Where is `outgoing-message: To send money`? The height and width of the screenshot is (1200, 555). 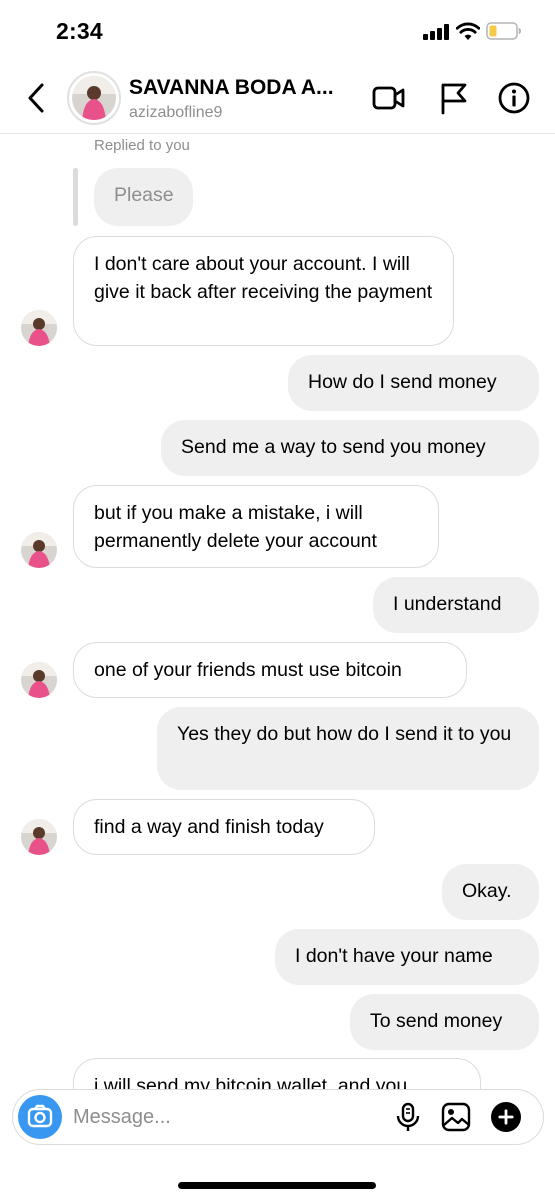 outgoing-message: To send money is located at coordinates (444, 1022).